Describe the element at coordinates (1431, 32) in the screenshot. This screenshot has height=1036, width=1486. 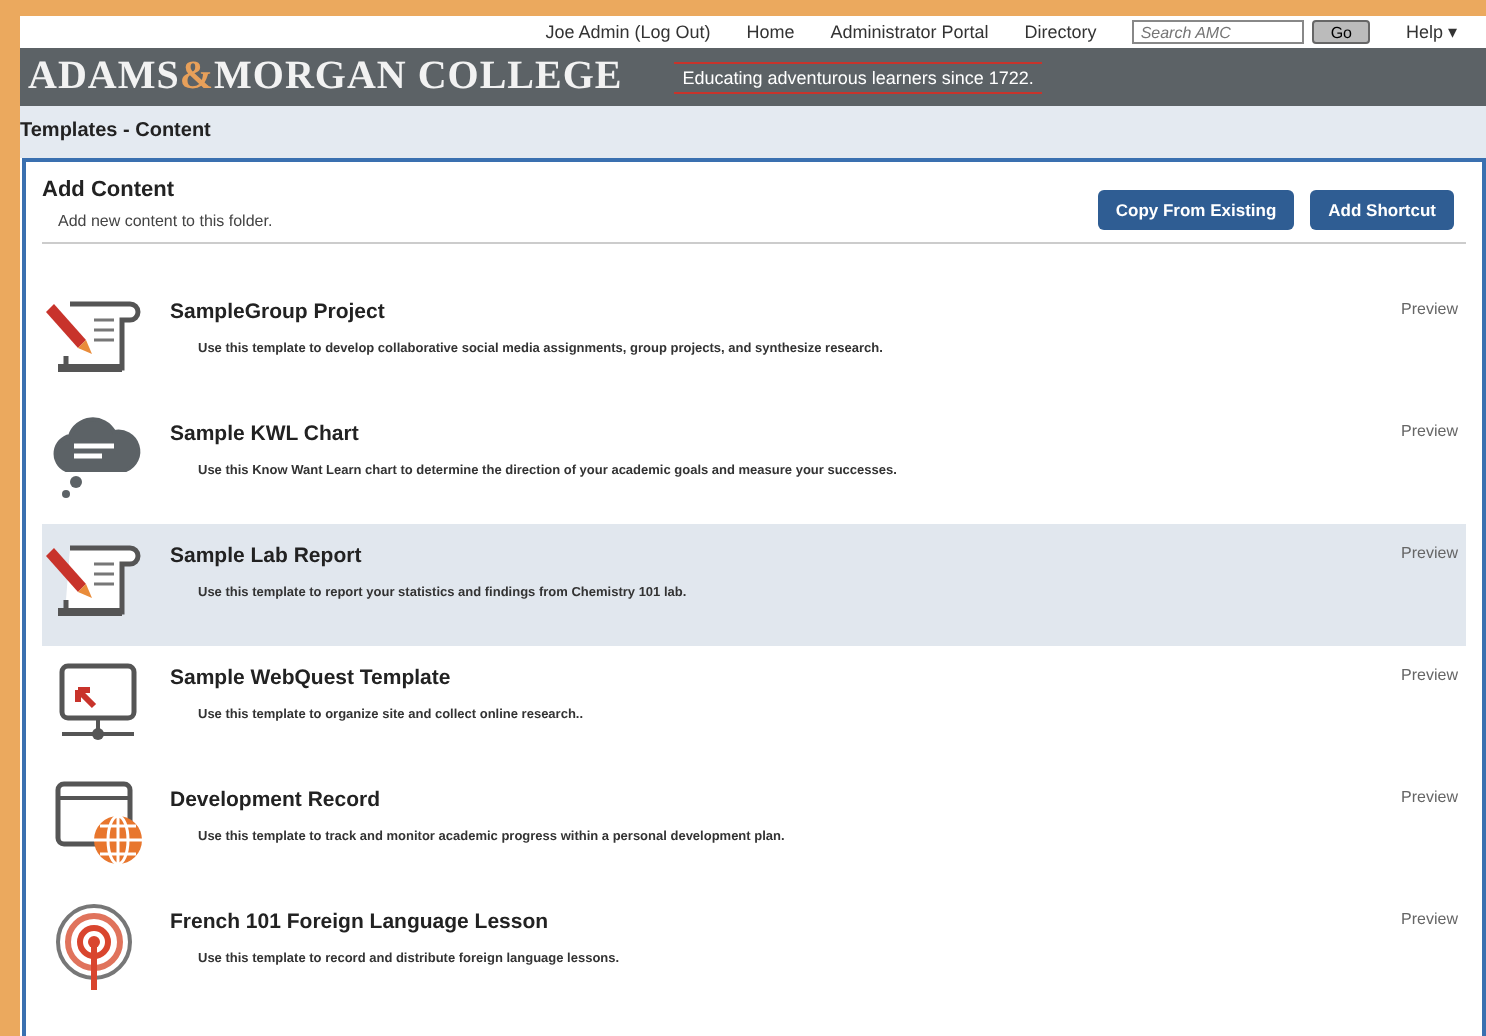
I see `help-menu: Help ▾` at that location.